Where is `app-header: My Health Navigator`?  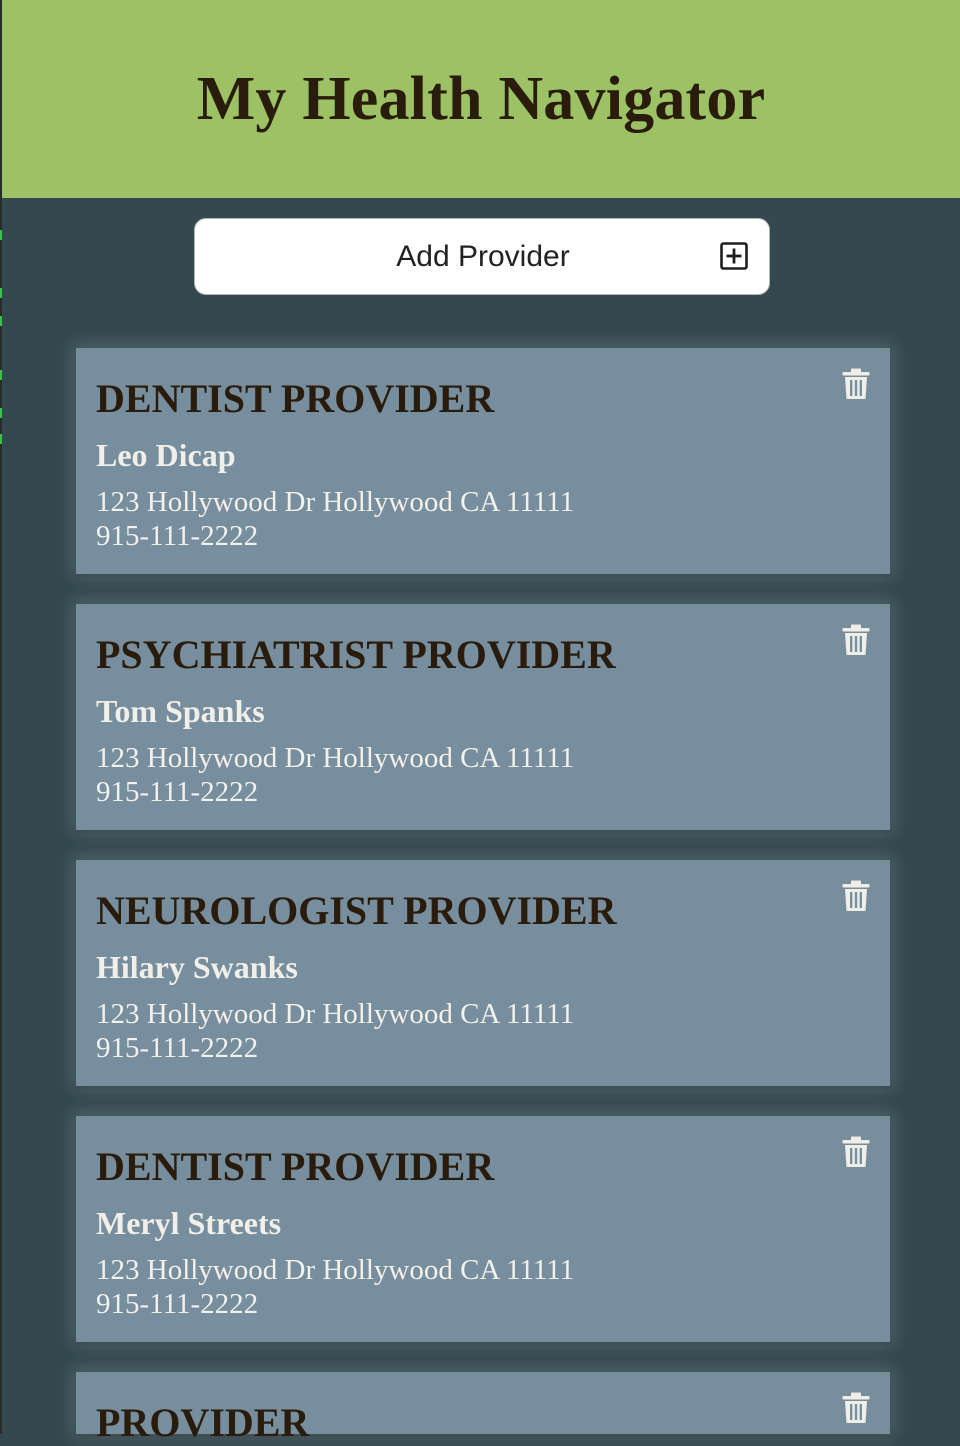
app-header: My Health Navigator is located at coordinates (481, 99).